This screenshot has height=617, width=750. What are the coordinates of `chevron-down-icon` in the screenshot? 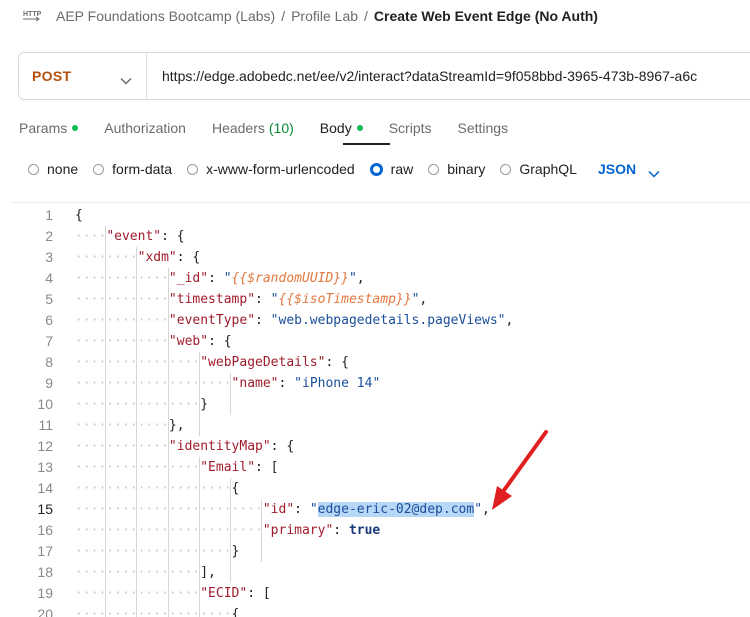 It's located at (654, 171).